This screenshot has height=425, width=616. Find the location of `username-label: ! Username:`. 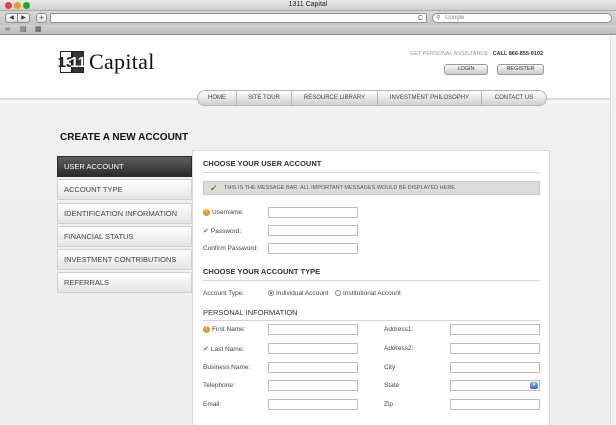

username-label: ! Username: is located at coordinates (223, 212).